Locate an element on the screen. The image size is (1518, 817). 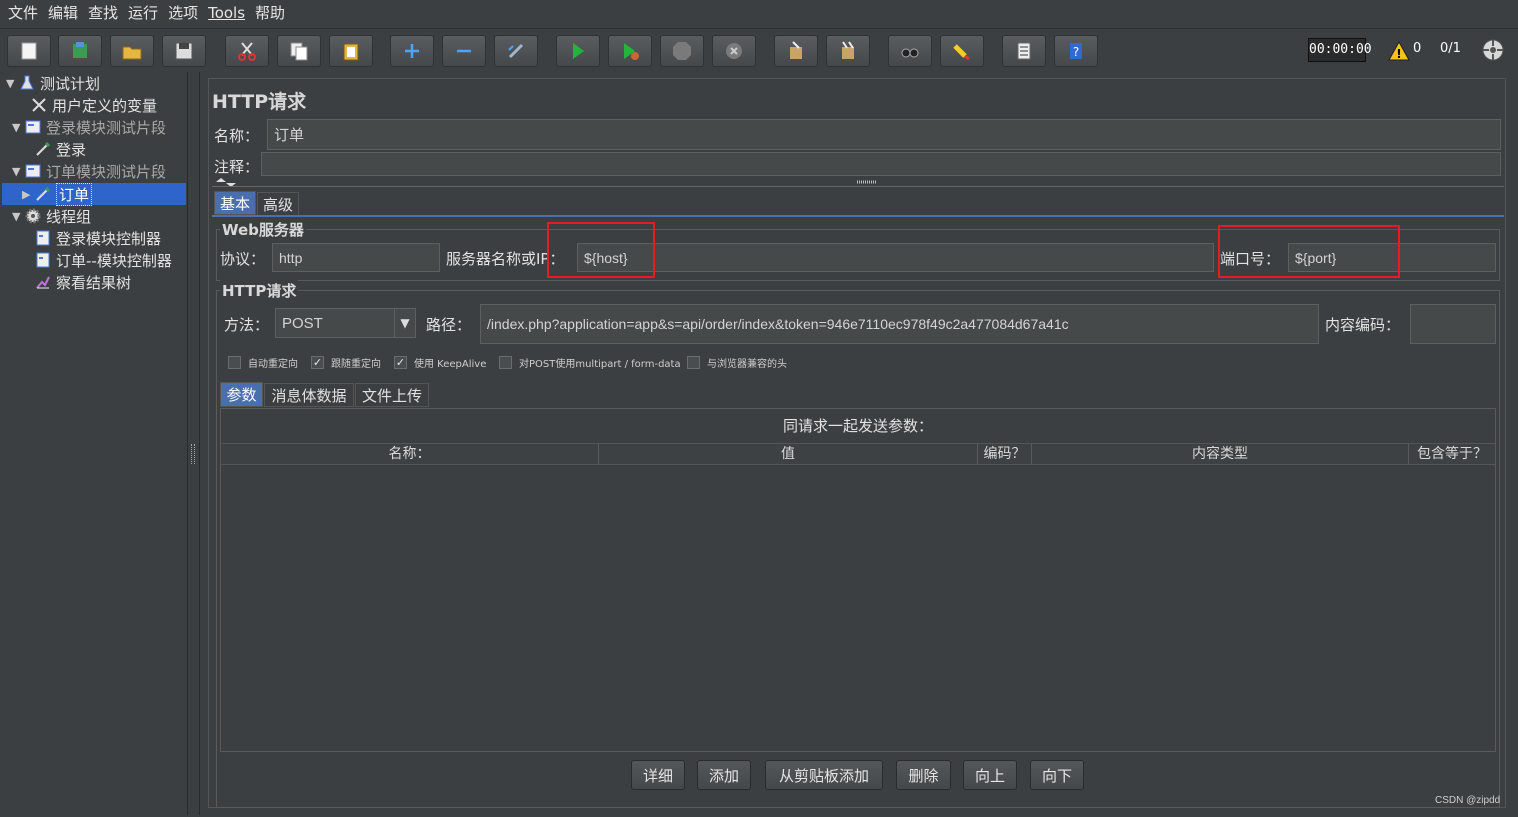
expand-button is located at coordinates (412, 51).